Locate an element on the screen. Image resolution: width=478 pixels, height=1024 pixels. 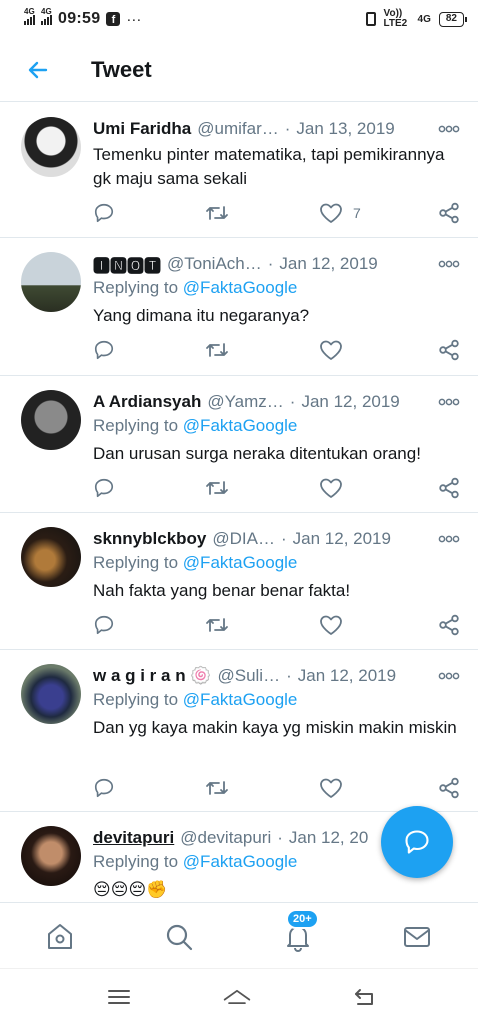
system-menu-button is located at coordinates (119, 997).